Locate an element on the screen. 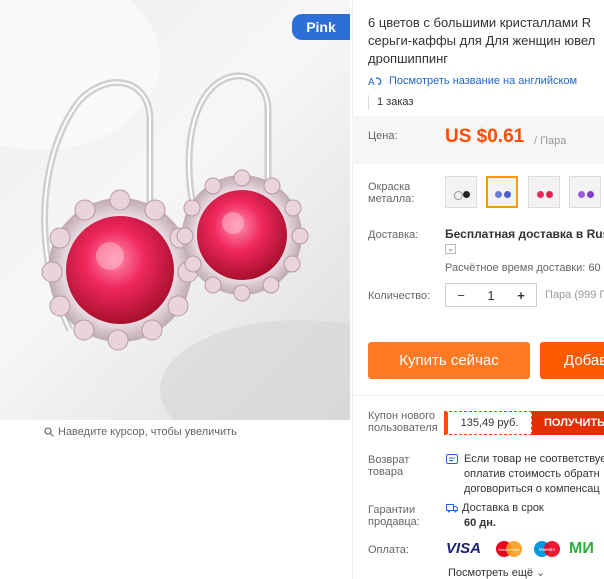  price-unit: / Пара is located at coordinates (550, 141).